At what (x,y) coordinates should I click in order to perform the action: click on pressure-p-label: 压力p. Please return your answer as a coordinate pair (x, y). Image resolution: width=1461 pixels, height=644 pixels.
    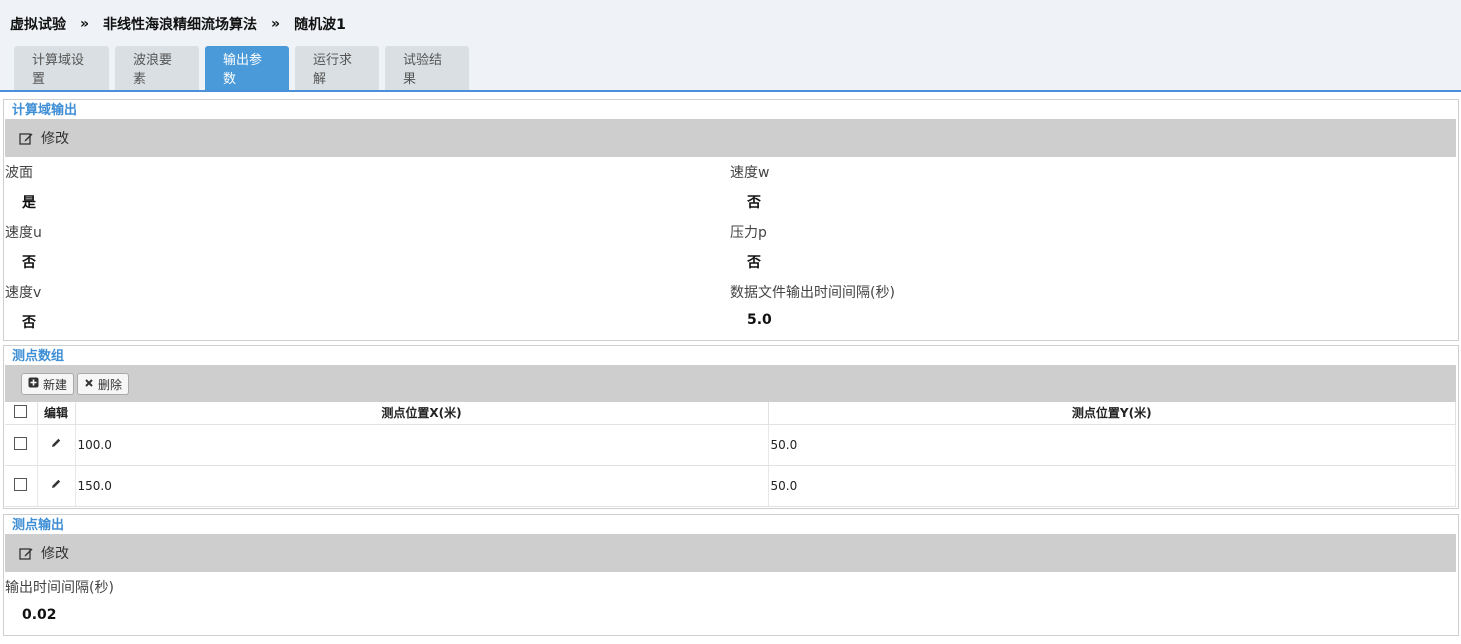
    Looking at the image, I should click on (748, 233).